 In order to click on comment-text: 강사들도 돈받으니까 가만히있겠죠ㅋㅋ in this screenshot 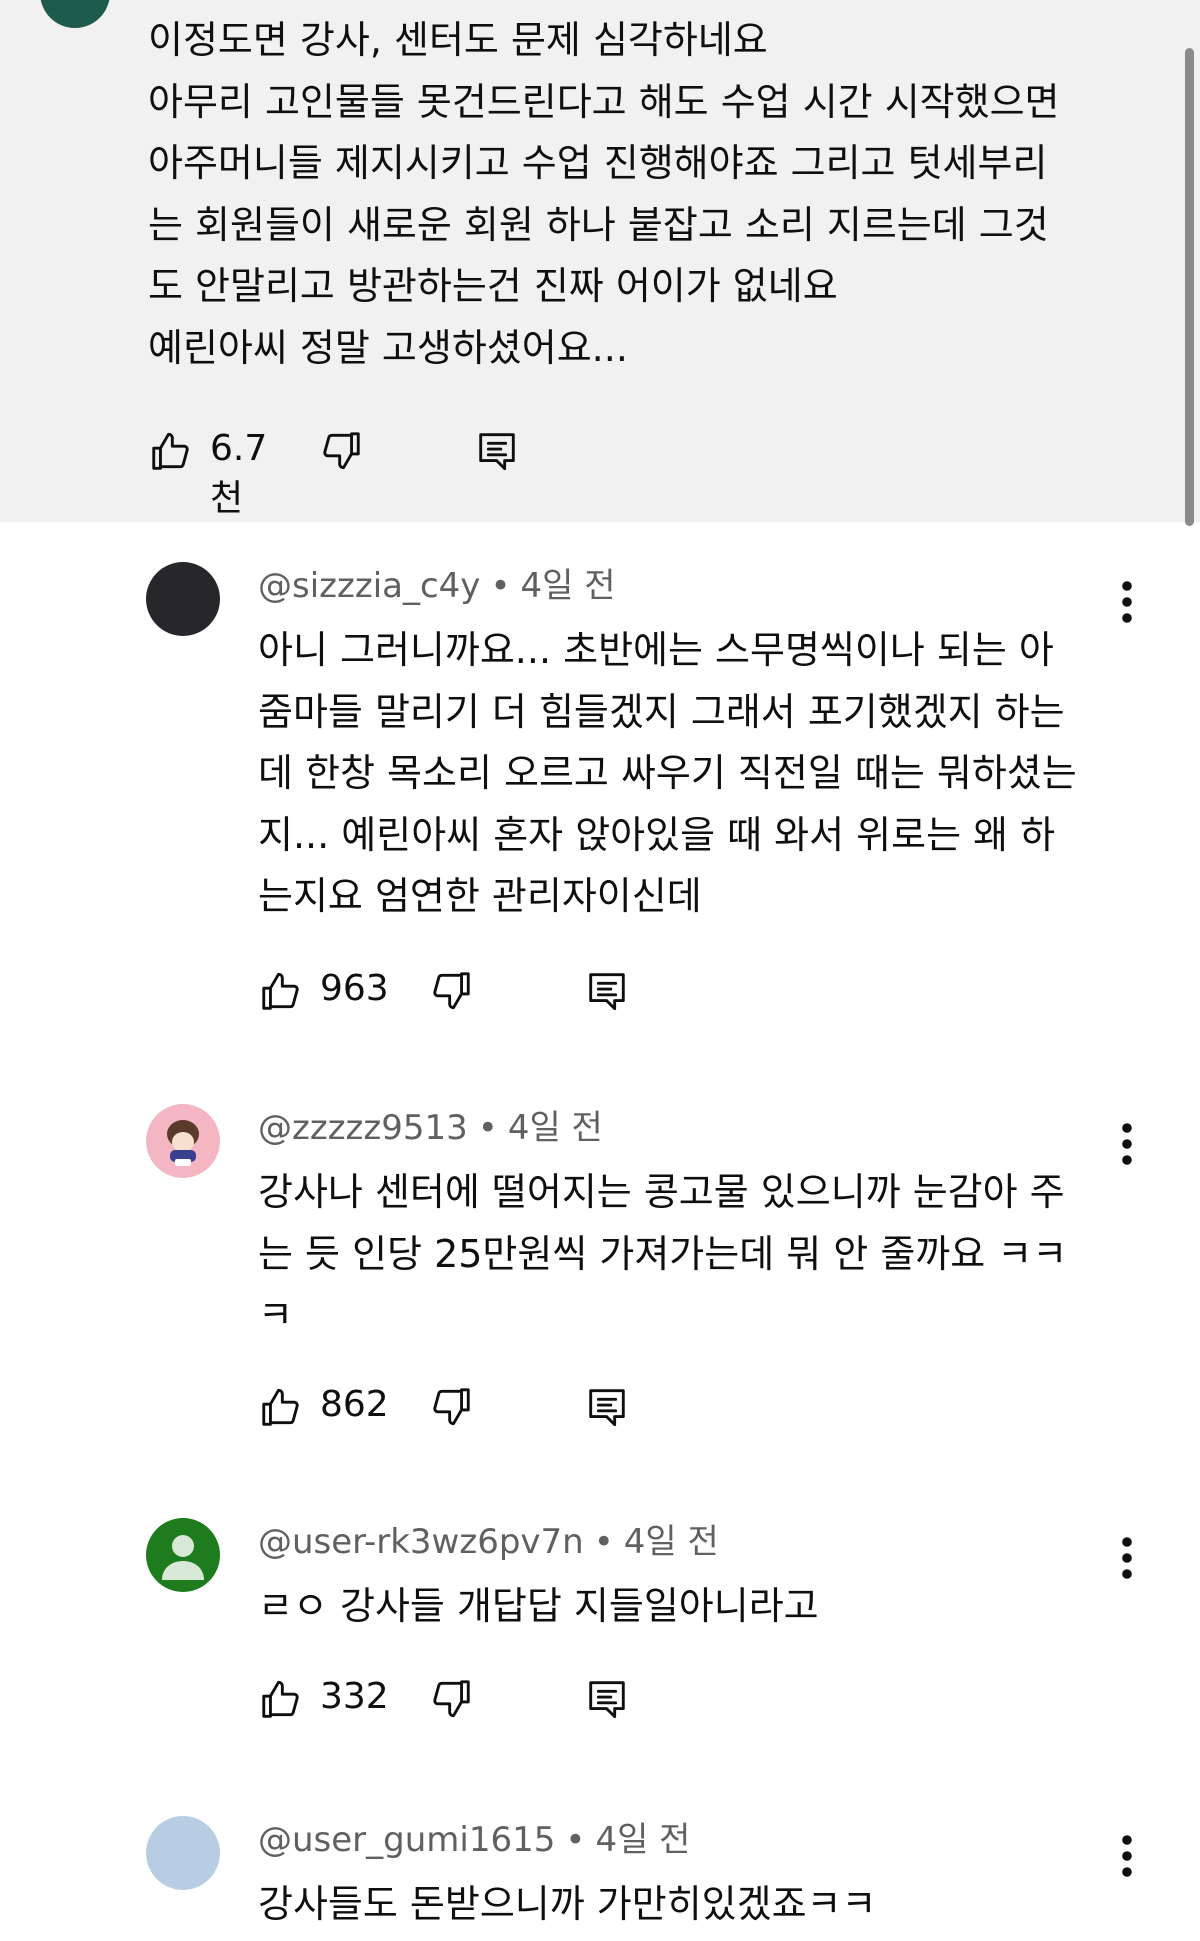, I will do `click(567, 1904)`.